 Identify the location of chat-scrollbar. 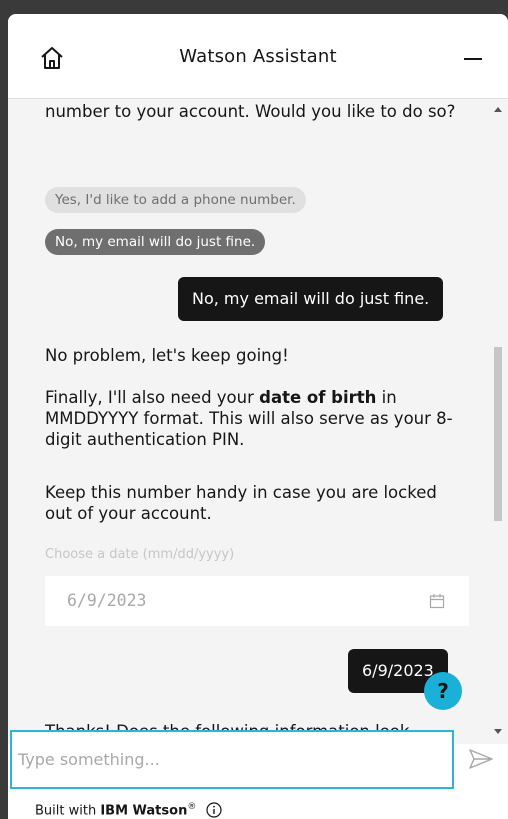
(498, 421).